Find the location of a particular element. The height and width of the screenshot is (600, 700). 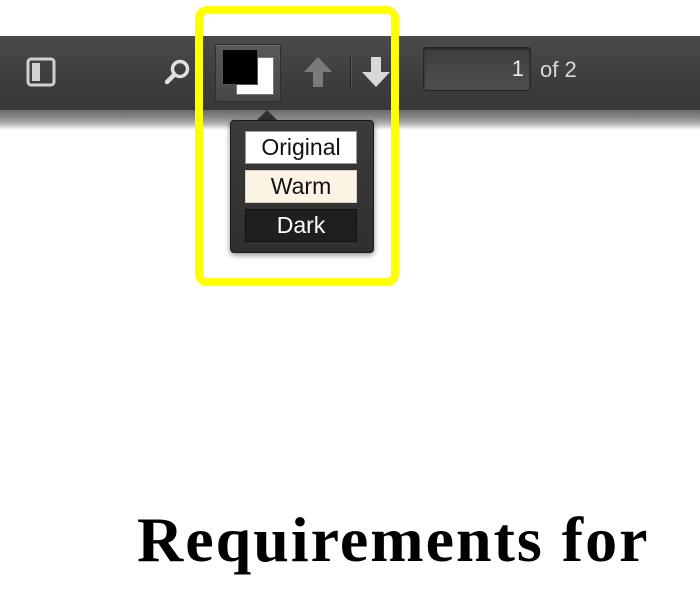

sidebar-toggle-button is located at coordinates (41, 72).